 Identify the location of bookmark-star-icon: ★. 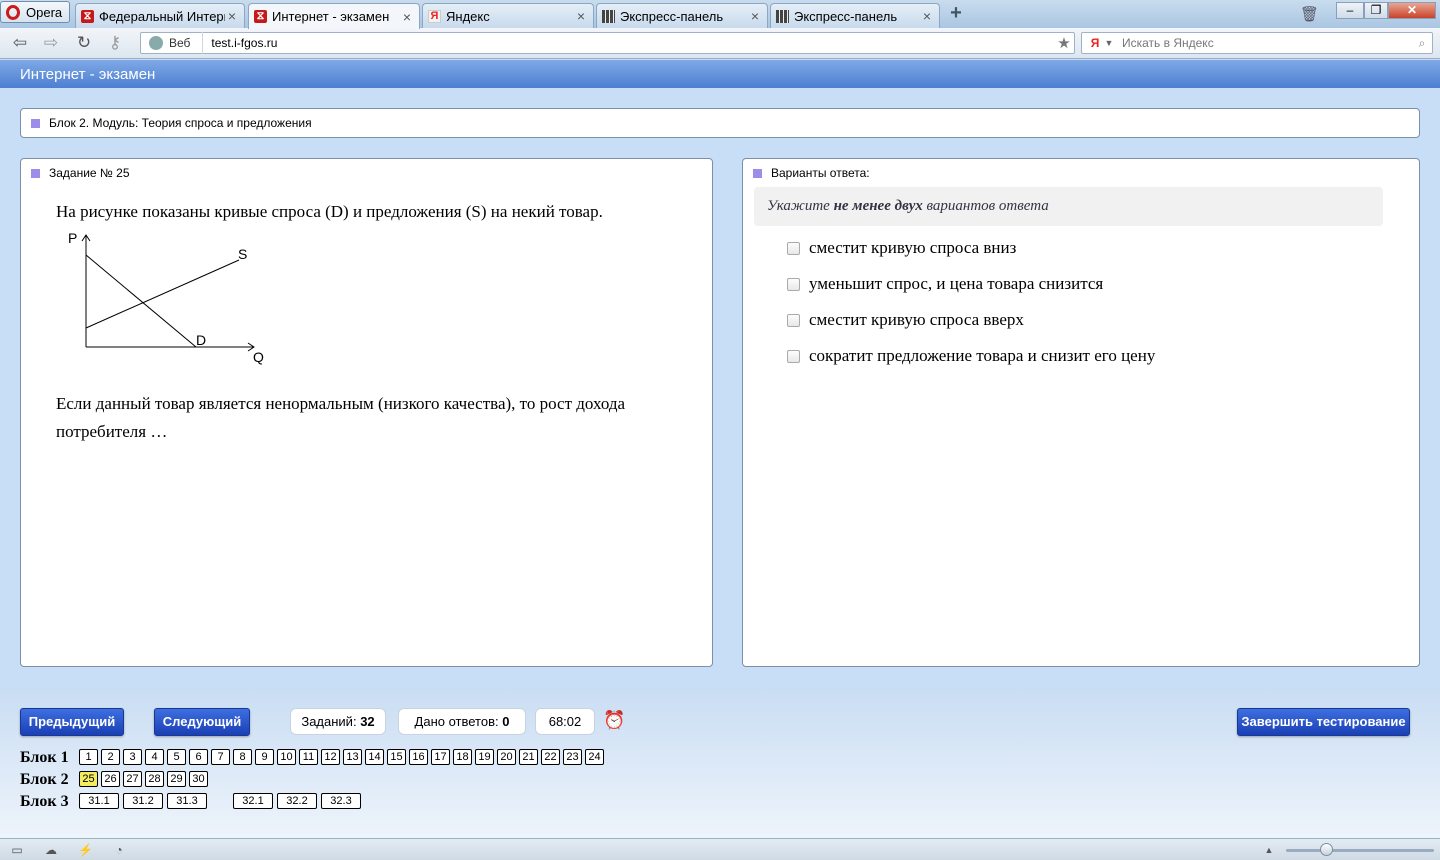
(1064, 43).